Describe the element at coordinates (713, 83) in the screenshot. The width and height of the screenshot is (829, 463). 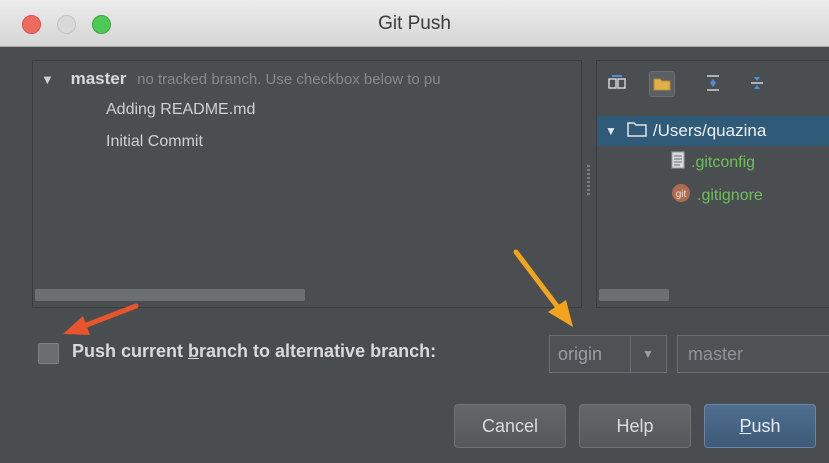
I see `expand-all-icon` at that location.